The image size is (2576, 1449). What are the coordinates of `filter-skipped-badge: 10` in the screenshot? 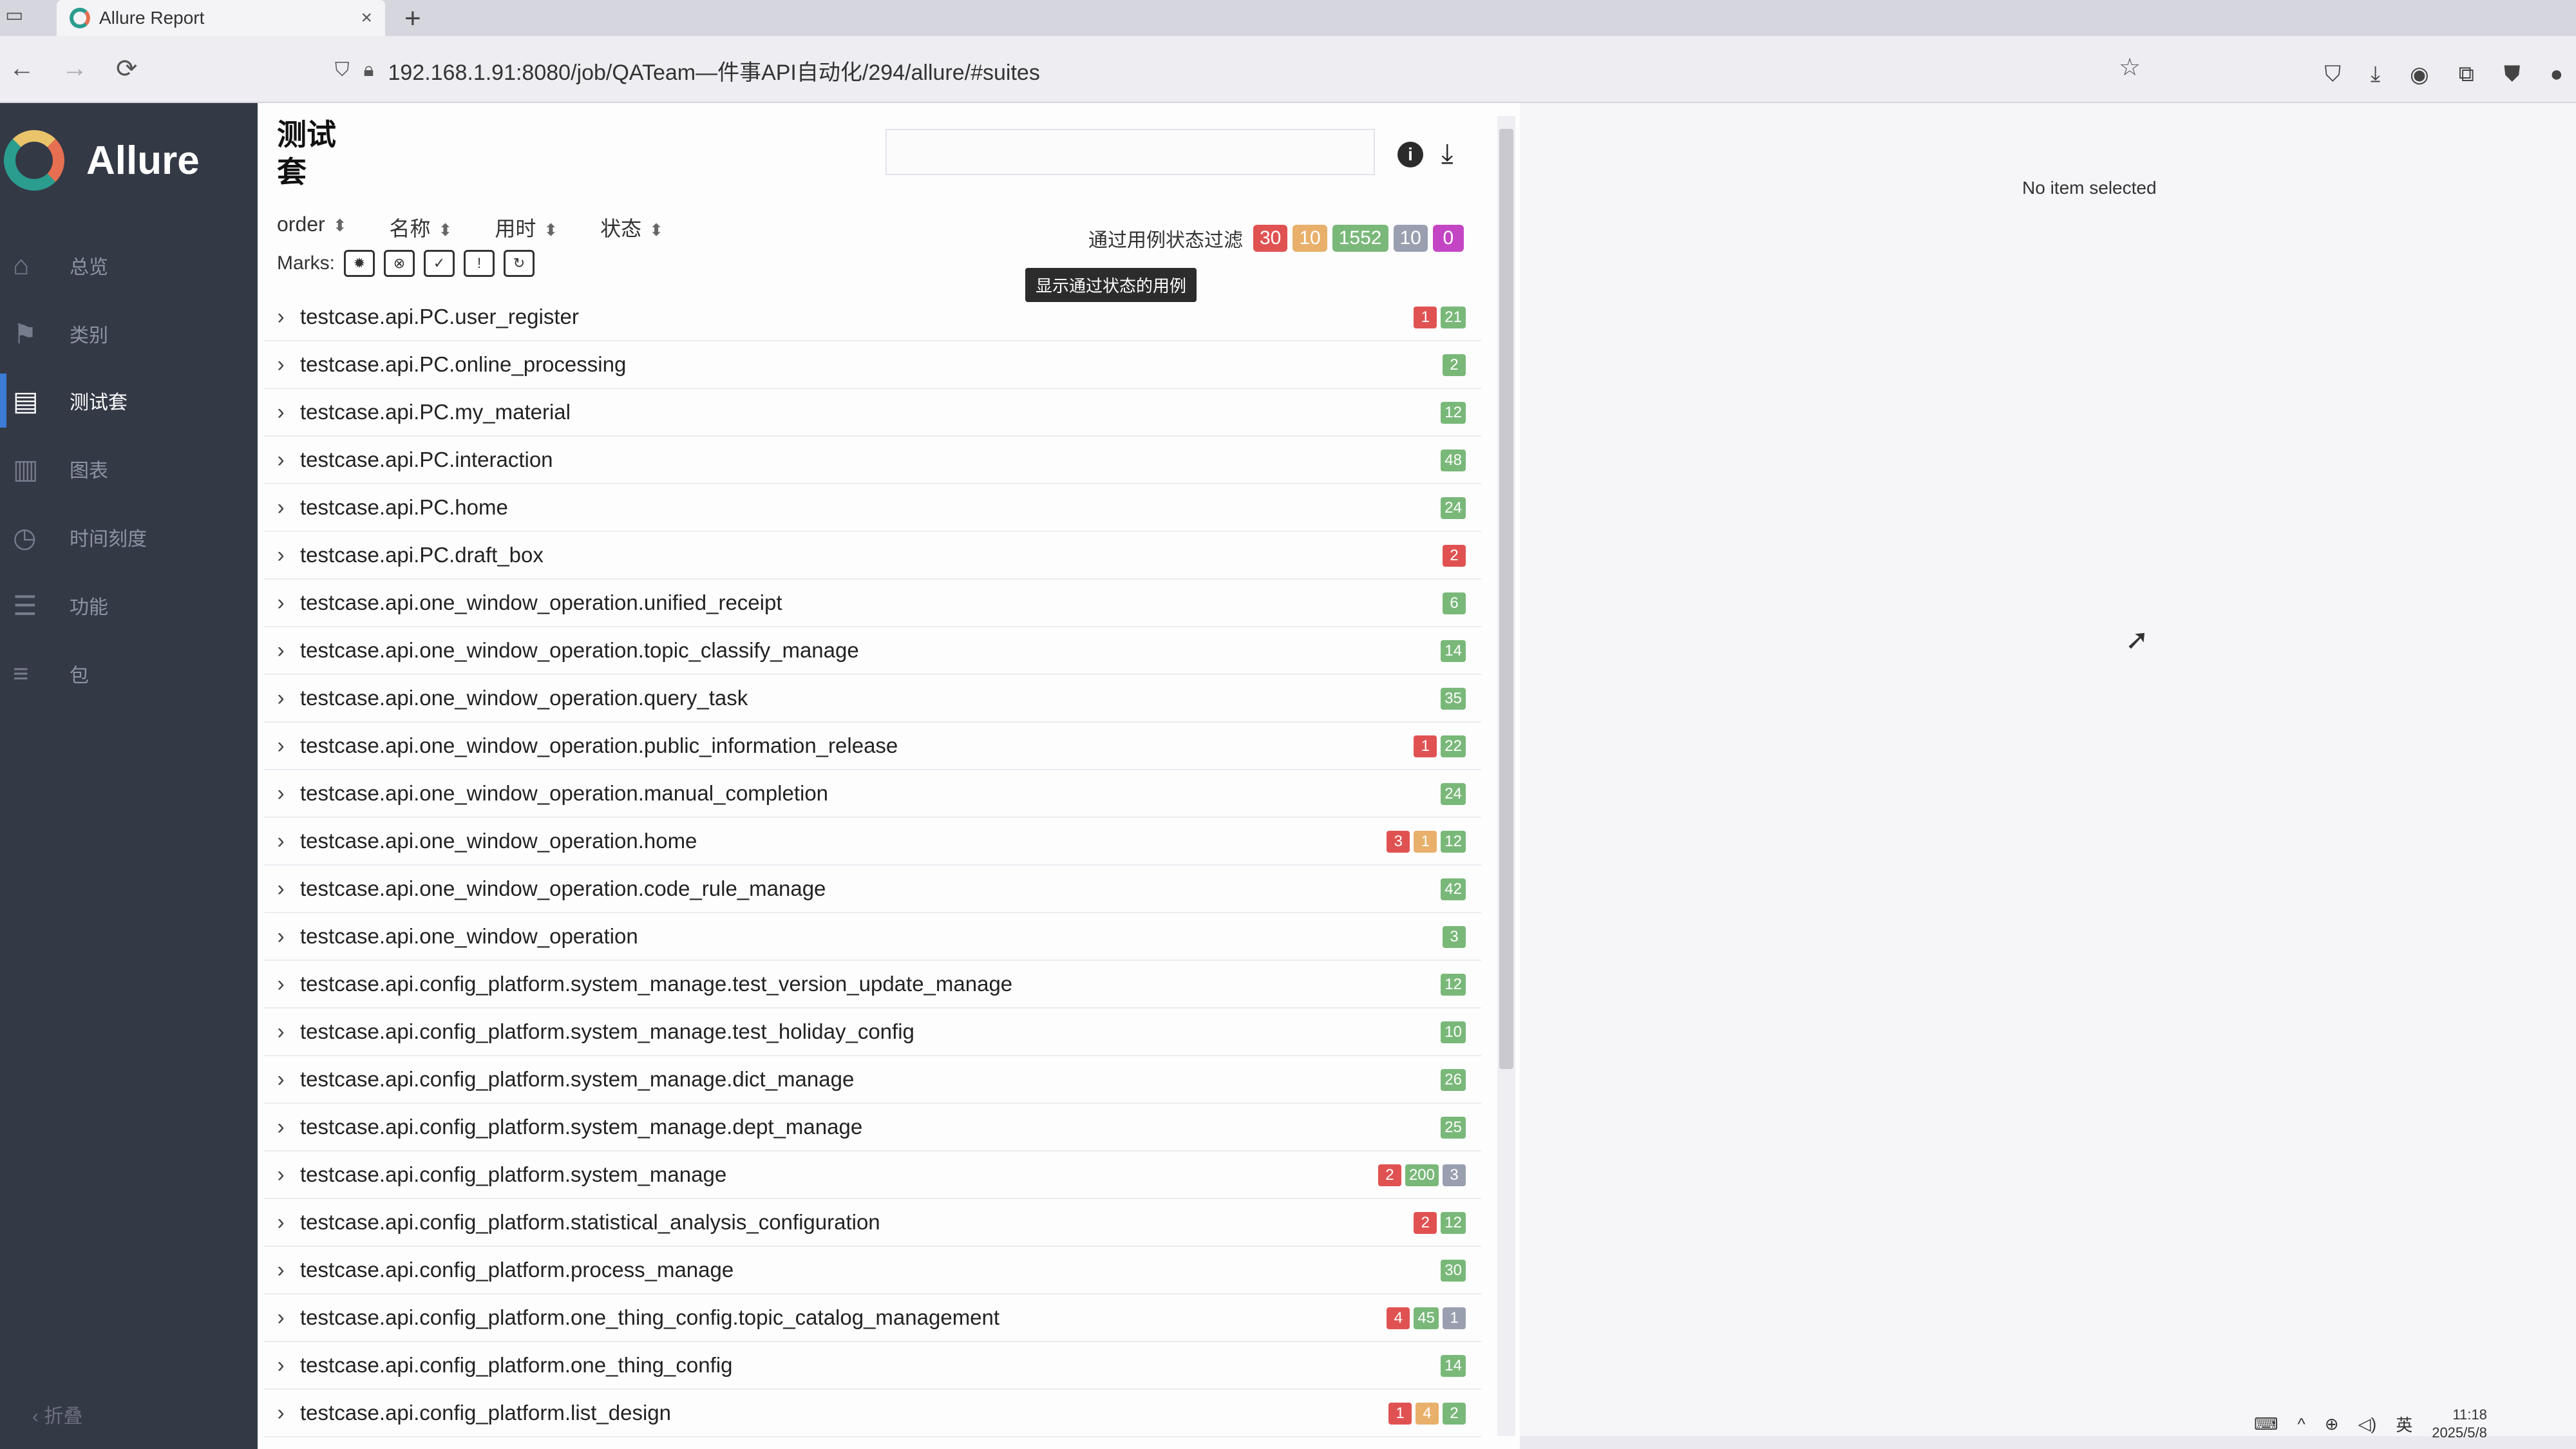 It's located at (1411, 239).